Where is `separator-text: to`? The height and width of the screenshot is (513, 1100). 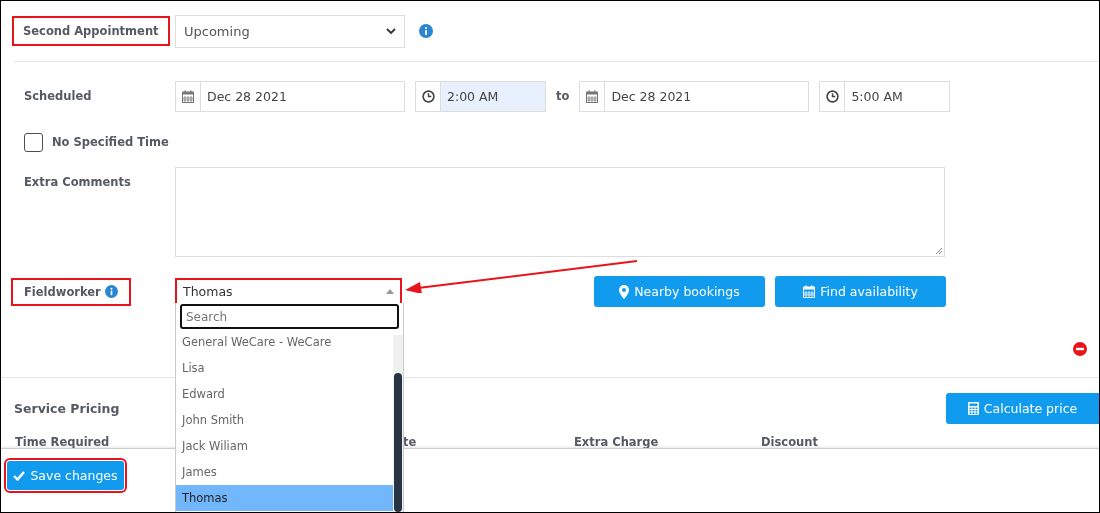 separator-text: to is located at coordinates (563, 96).